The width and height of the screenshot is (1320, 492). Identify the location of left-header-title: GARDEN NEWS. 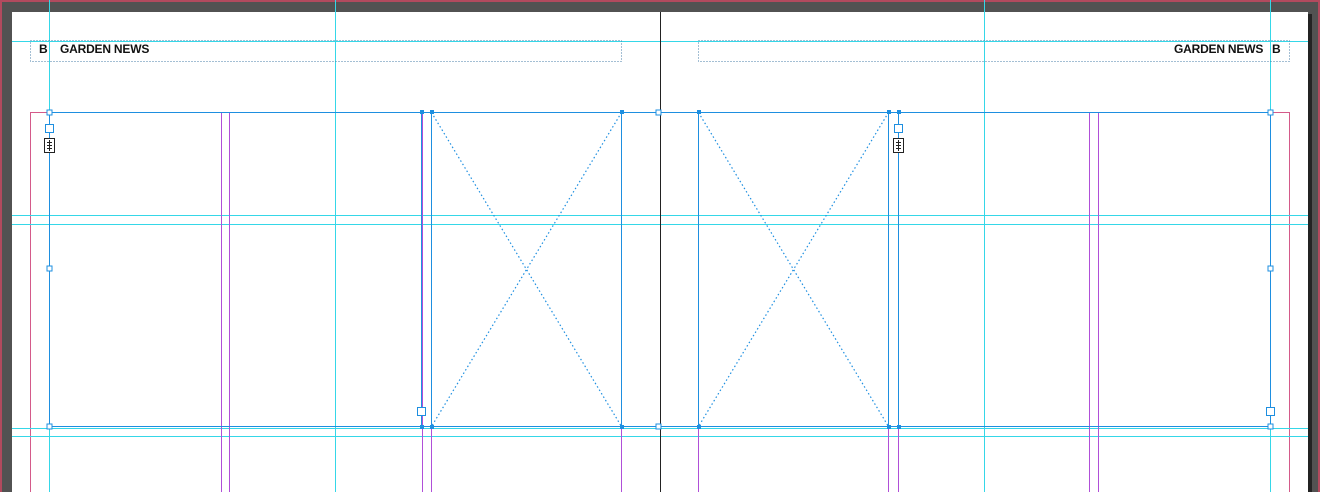
(104, 49).